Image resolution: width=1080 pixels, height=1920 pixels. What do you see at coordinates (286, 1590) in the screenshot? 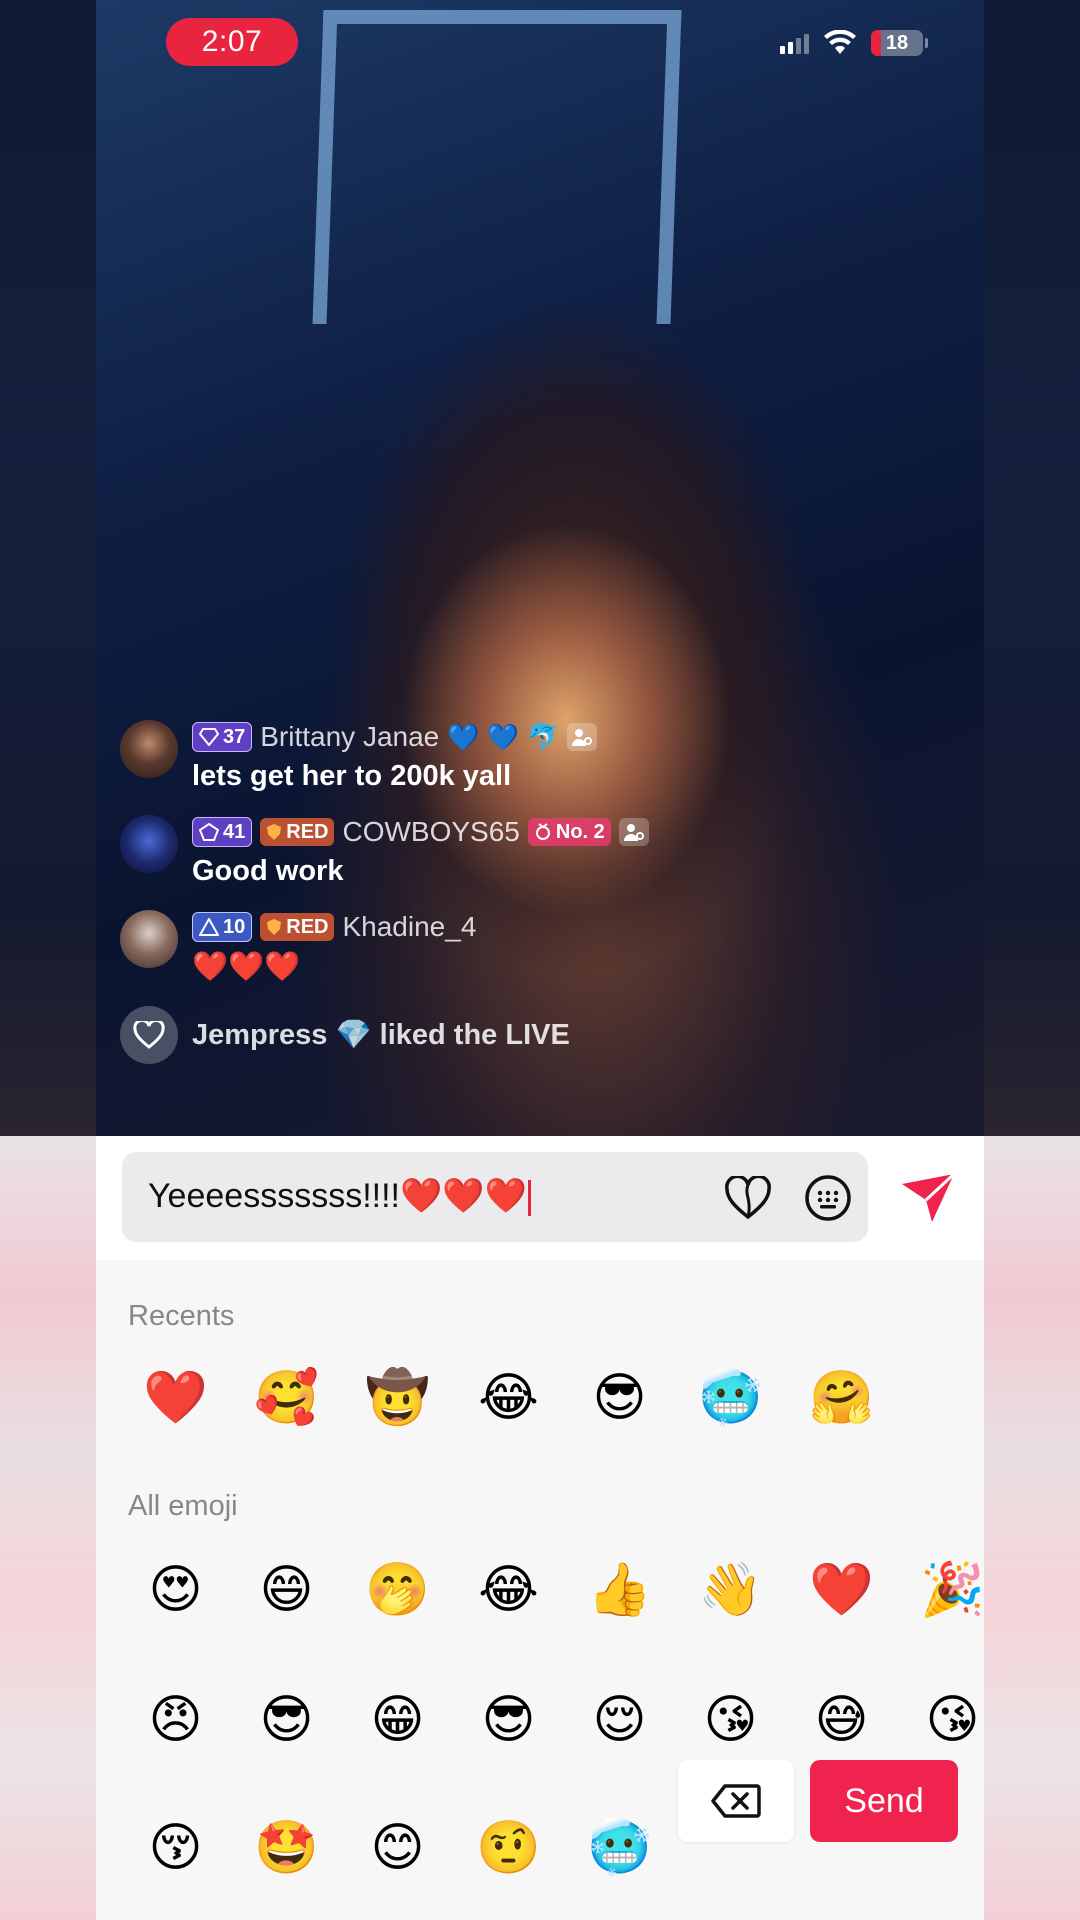
I see `emoji-key: 😄` at bounding box center [286, 1590].